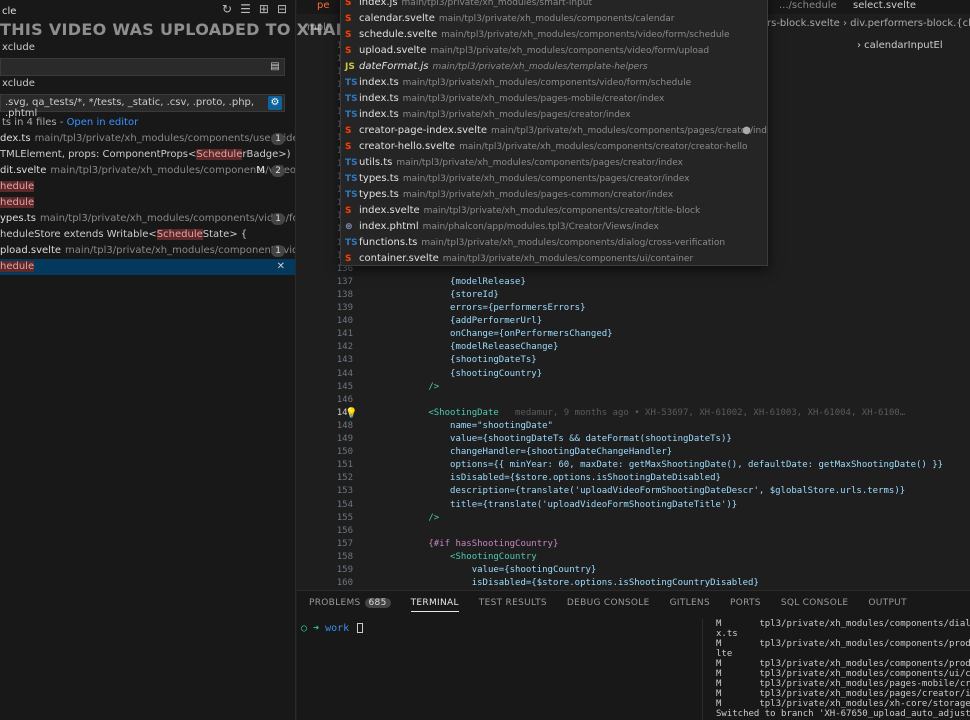 This screenshot has width=970, height=720. Describe the element at coordinates (633, 322) in the screenshot. I see `code-line: 140 {addPerformerUrl}` at that location.